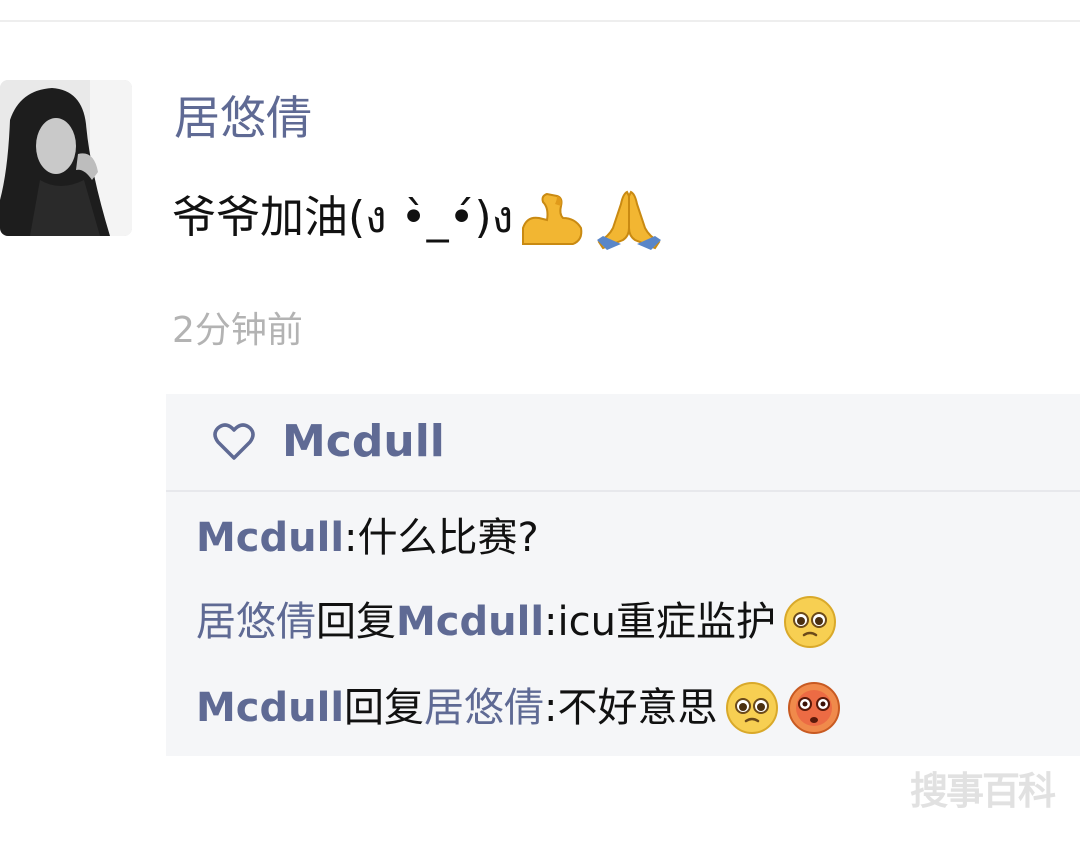 This screenshot has width=1080, height=854. I want to click on post-content: 爷爷加油(ง •̀_•́)ง, so click(418, 218).